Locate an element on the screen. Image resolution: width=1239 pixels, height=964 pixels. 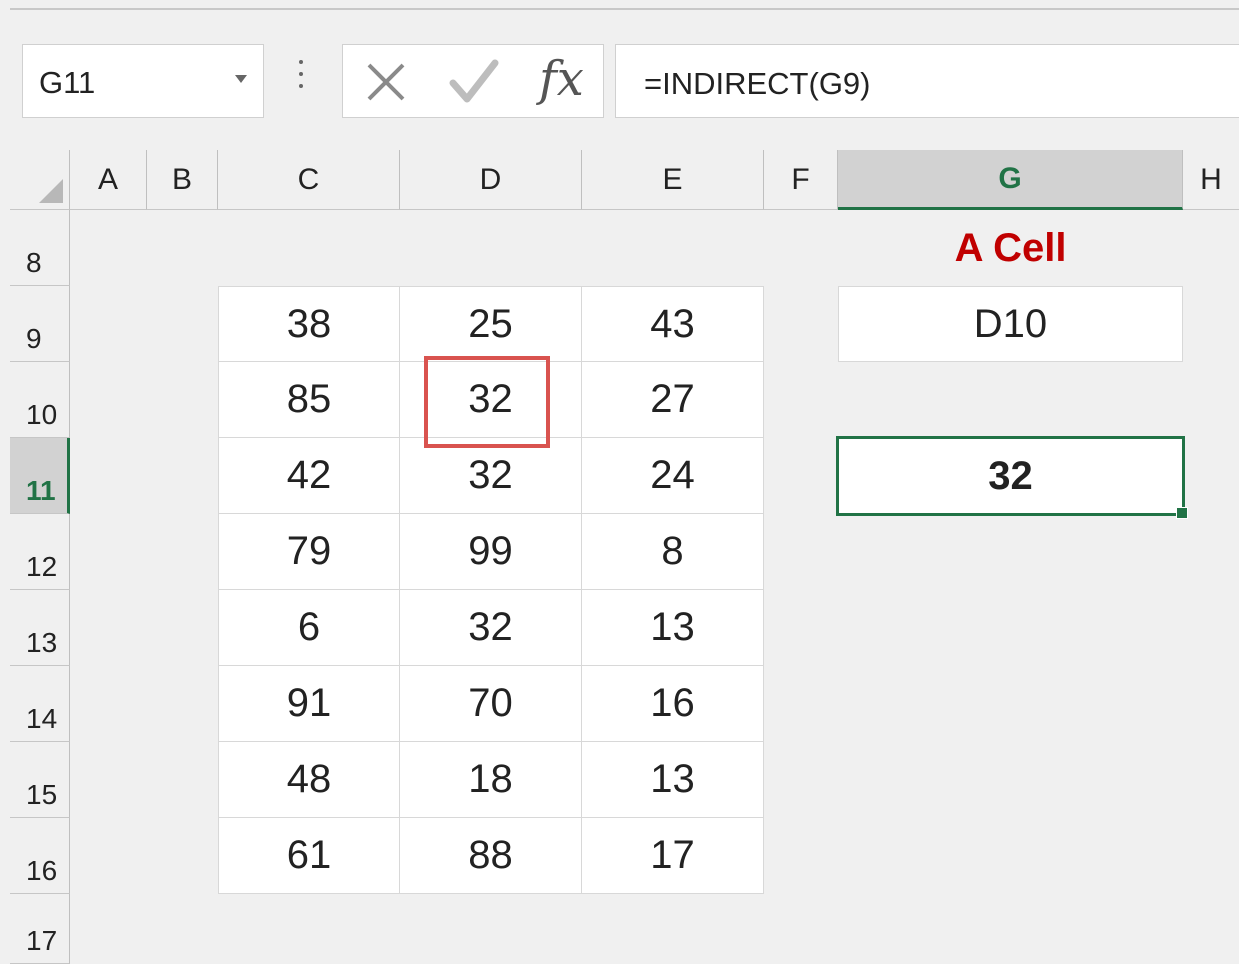
g8-heading: A Cell is located at coordinates (1010, 248).